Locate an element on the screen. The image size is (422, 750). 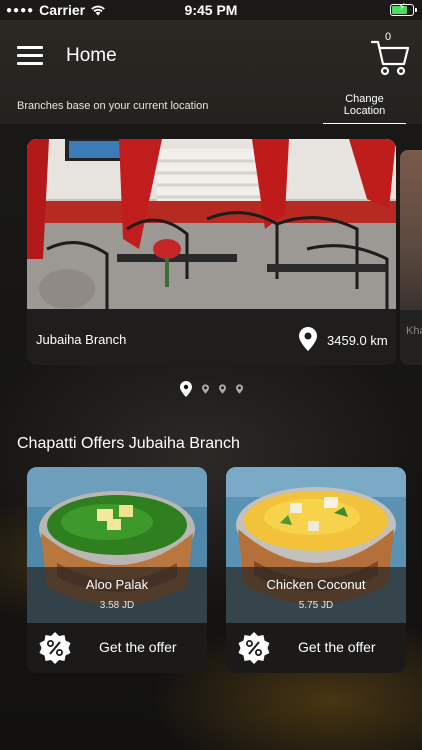
next-branch-photo is located at coordinates (411, 230).